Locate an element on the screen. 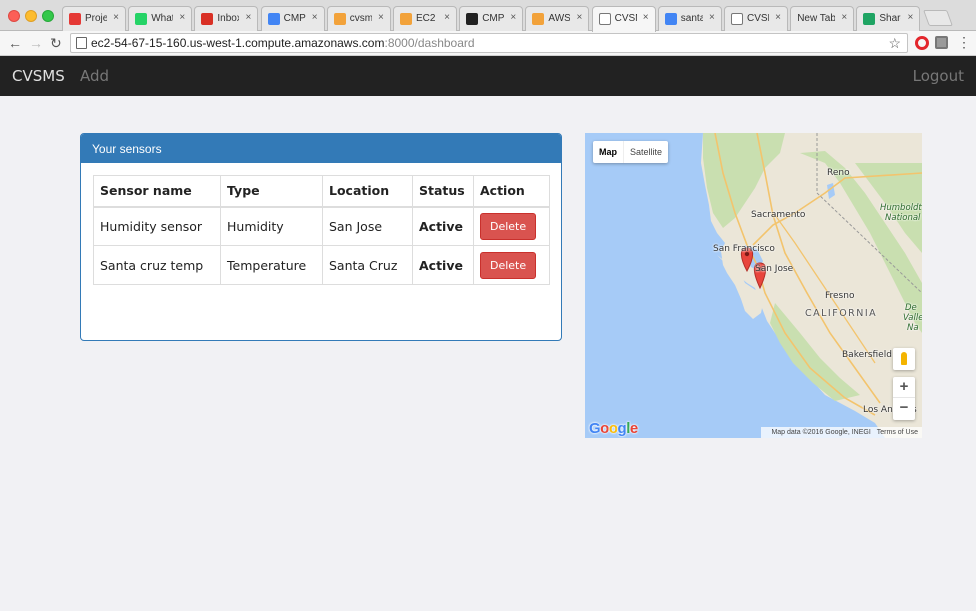 The width and height of the screenshot is (976, 611). window-minimize-button is located at coordinates (31, 16).